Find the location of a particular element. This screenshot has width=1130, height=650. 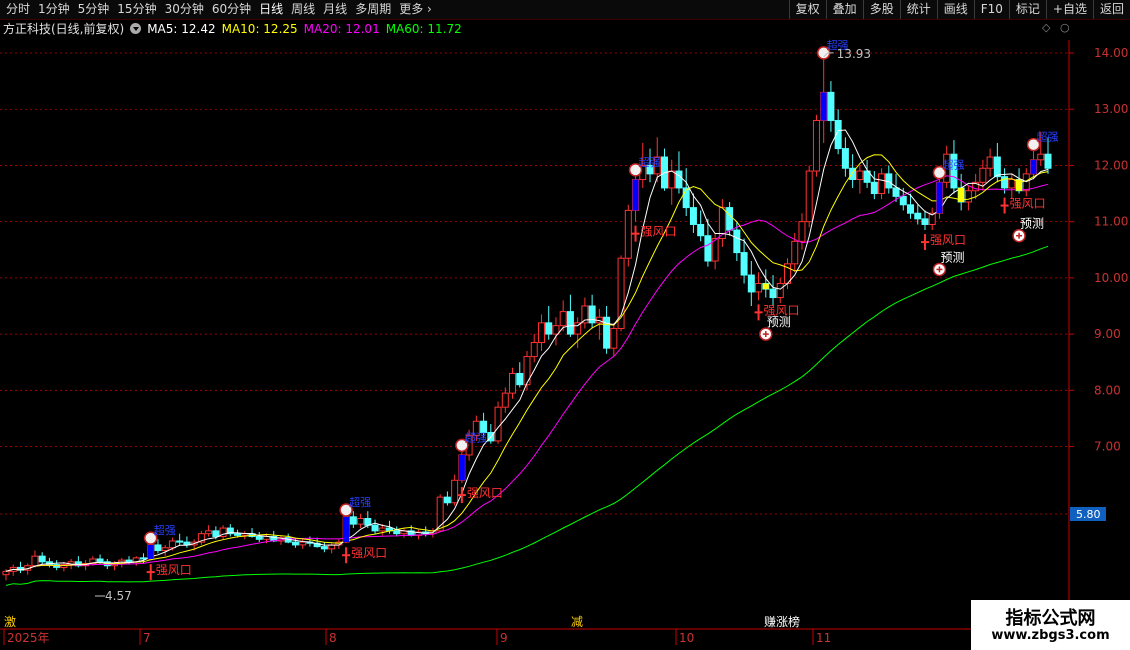

date-label-4: 10 is located at coordinates (686, 638).